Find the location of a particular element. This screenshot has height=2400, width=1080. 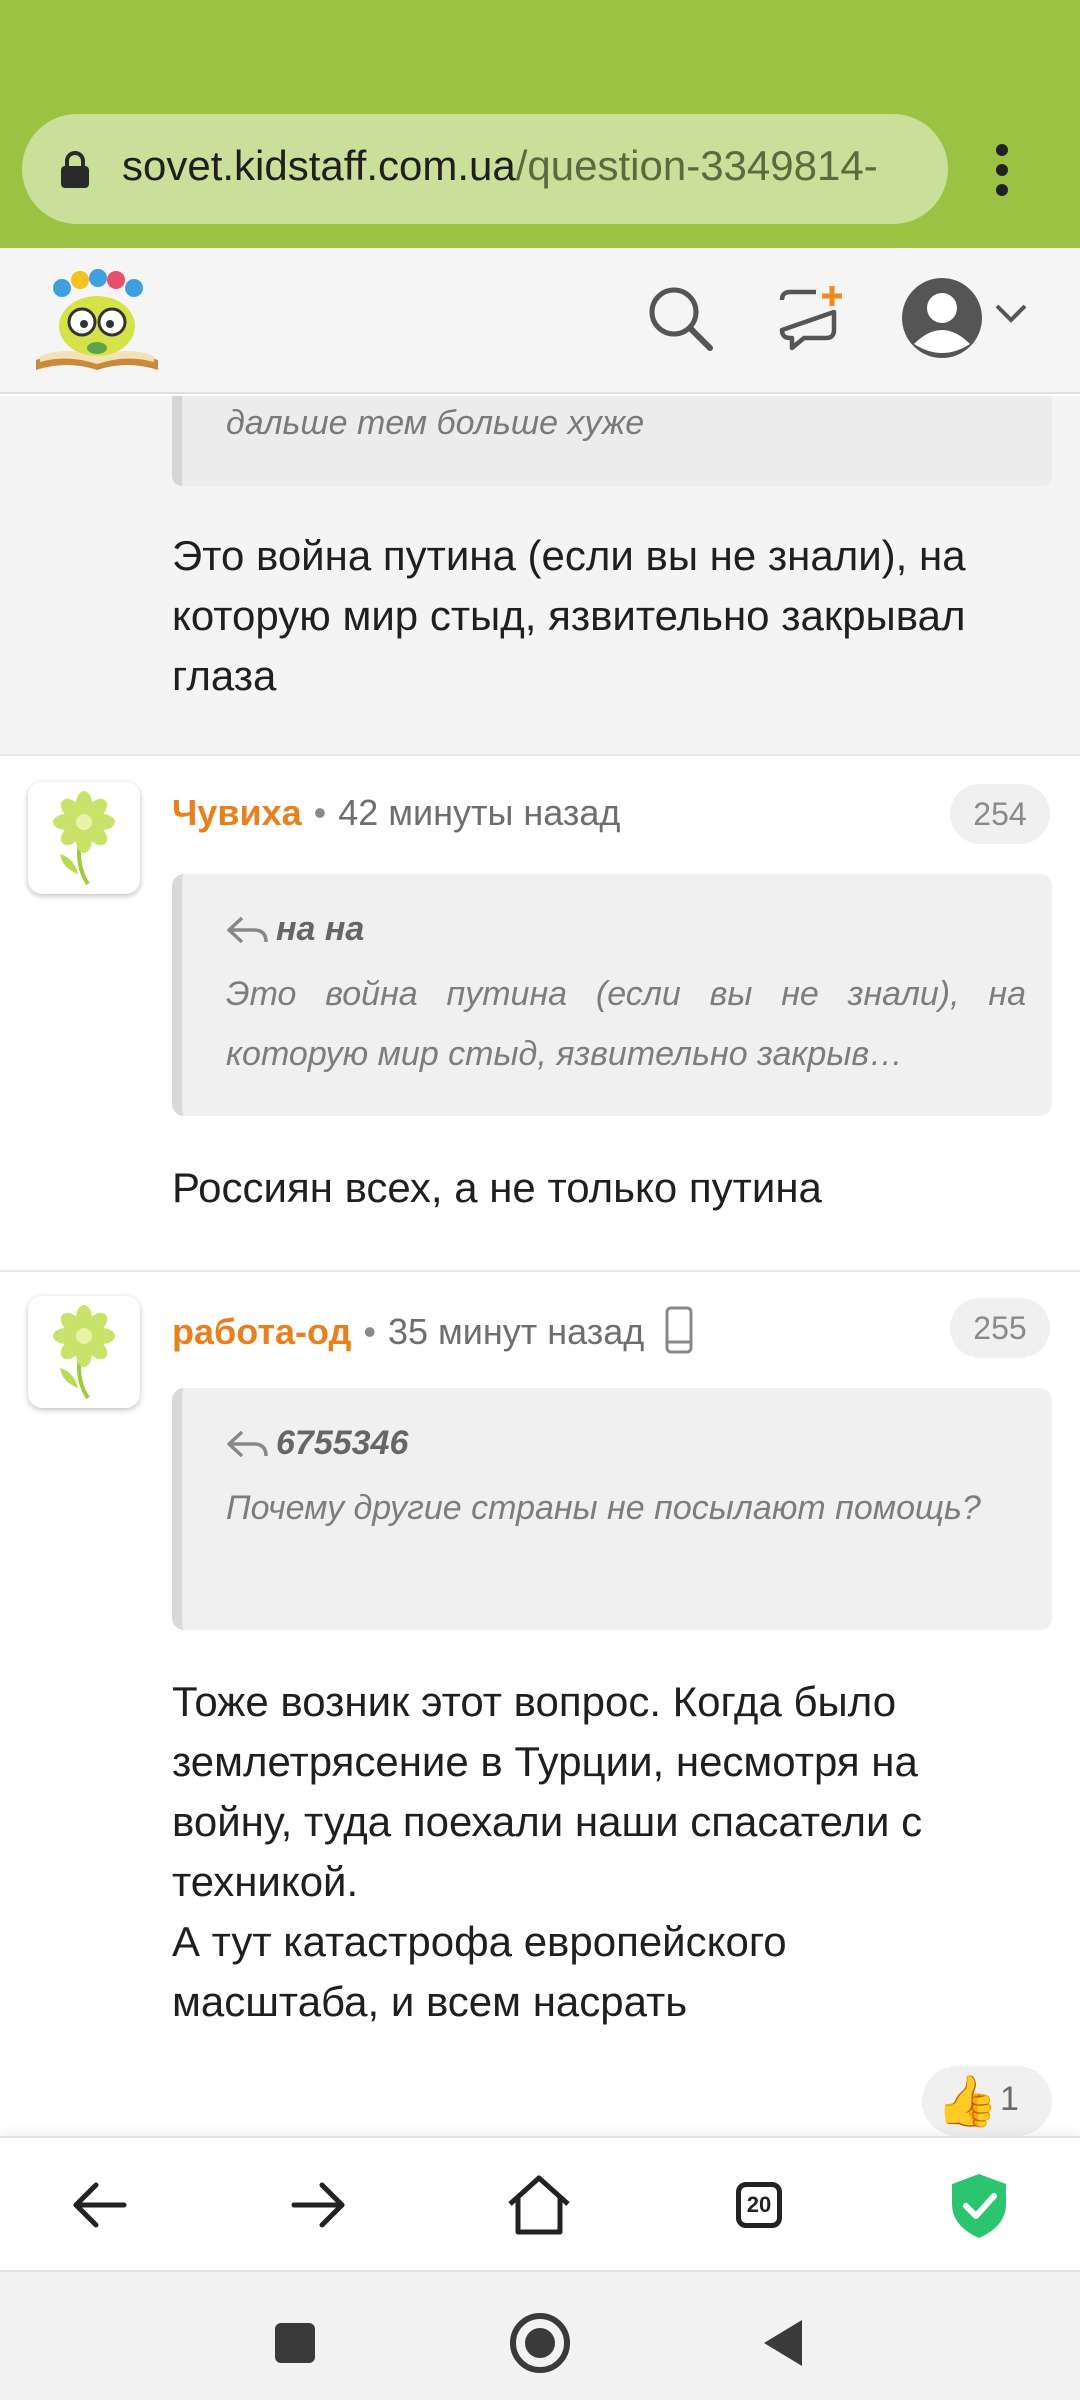

comment-number-badge: 255 is located at coordinates (1000, 1328).